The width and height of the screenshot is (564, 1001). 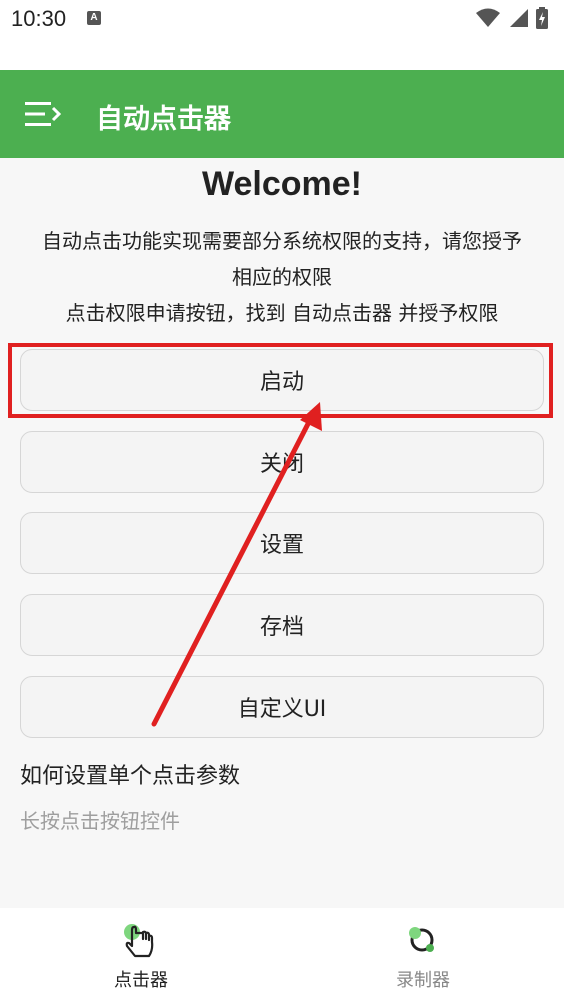 I want to click on description-line: 相应的权限, so click(x=282, y=277).